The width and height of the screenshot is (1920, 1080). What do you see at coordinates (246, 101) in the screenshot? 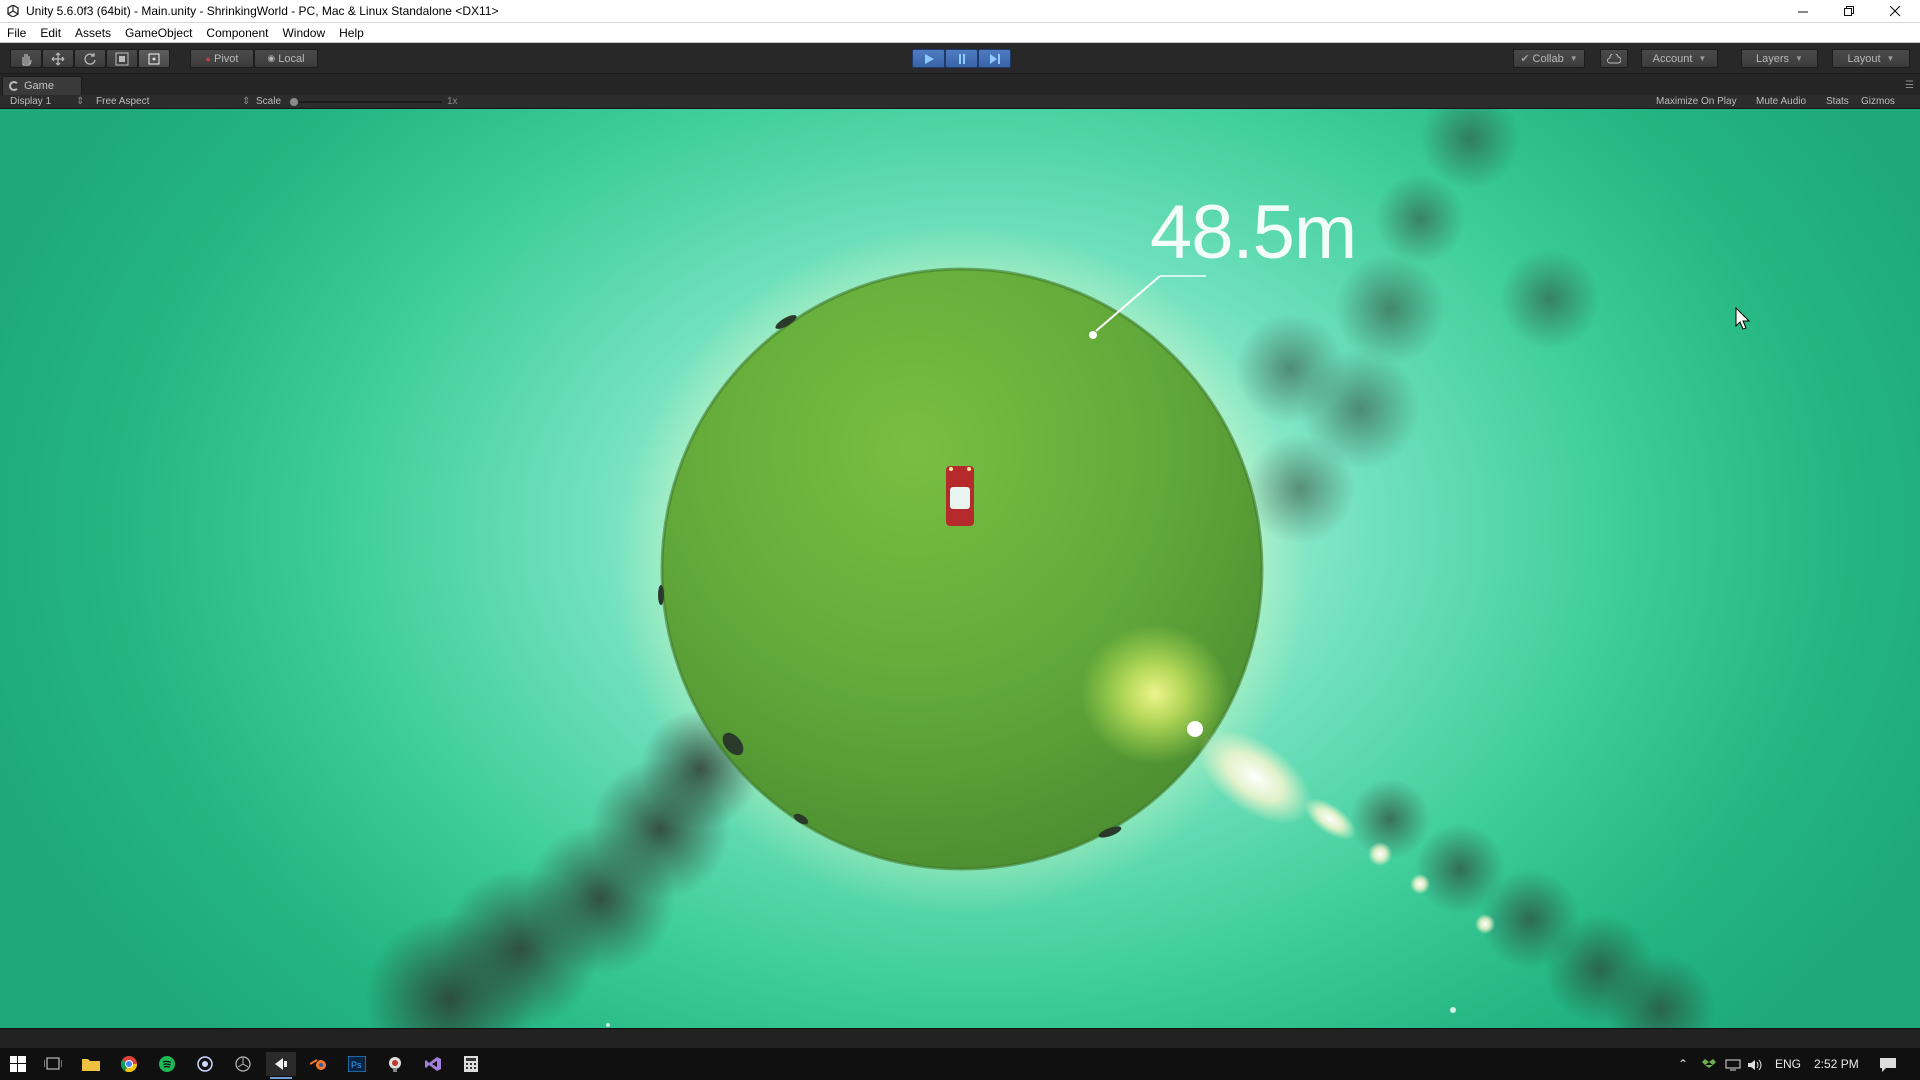
I see `aspect-dropdown-arrows-icon: ⇕` at bounding box center [246, 101].